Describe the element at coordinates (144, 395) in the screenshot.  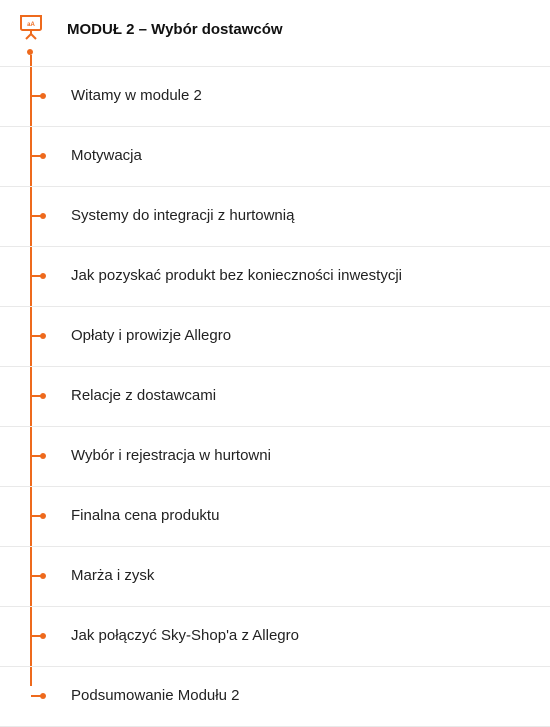
I see `lesson-label: Relacje z dostawcami` at that location.